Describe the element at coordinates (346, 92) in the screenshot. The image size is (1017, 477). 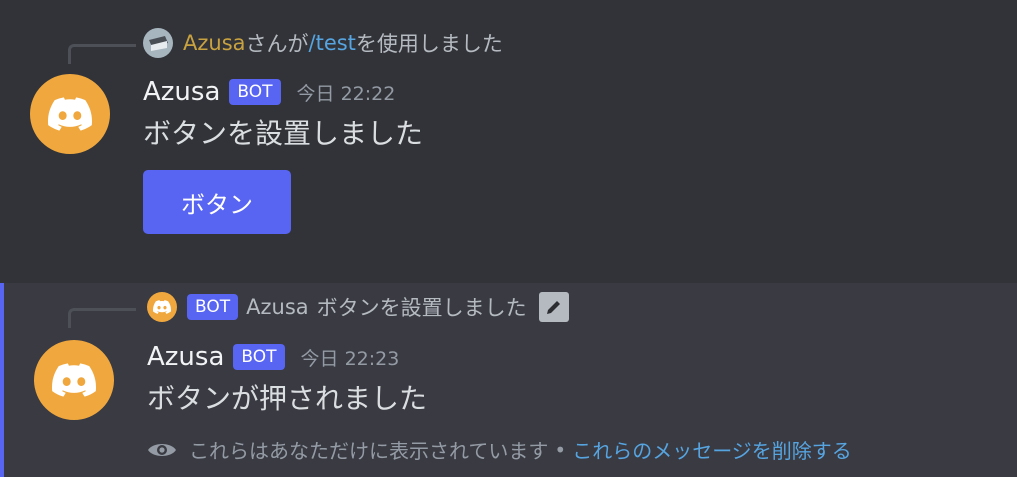
I see `timestamp: 今日 22:22` at that location.